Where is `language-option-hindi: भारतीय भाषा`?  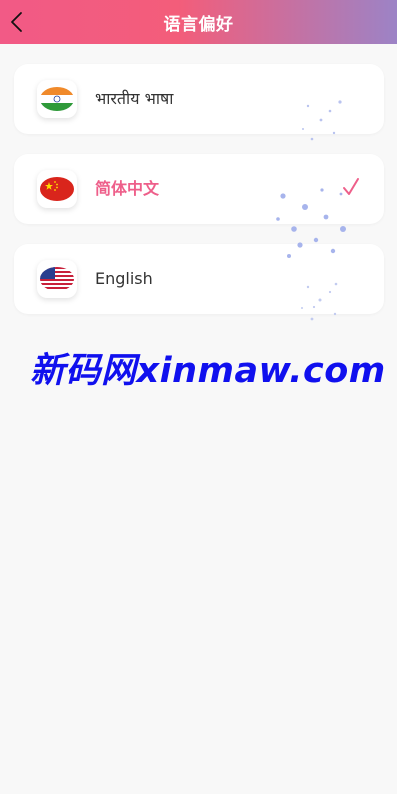 language-option-hindi: भारतीय भाषा is located at coordinates (199, 99).